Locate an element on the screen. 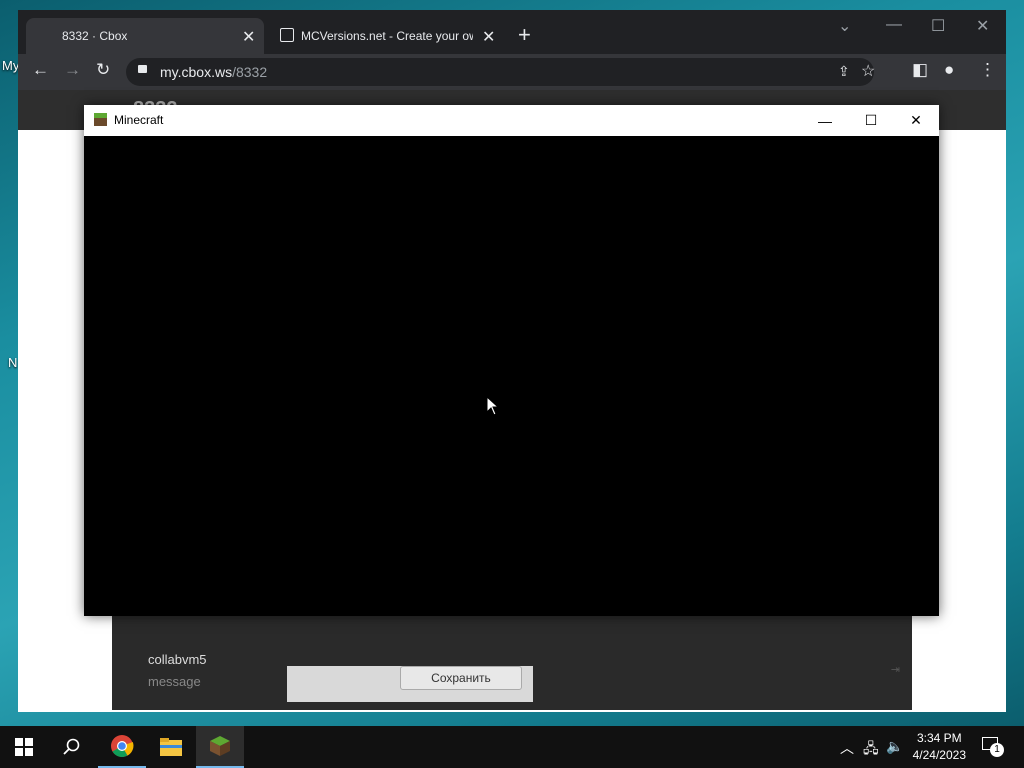  tab-mcversions: MCVersions.net - Create your ow ✕ is located at coordinates (387, 36).